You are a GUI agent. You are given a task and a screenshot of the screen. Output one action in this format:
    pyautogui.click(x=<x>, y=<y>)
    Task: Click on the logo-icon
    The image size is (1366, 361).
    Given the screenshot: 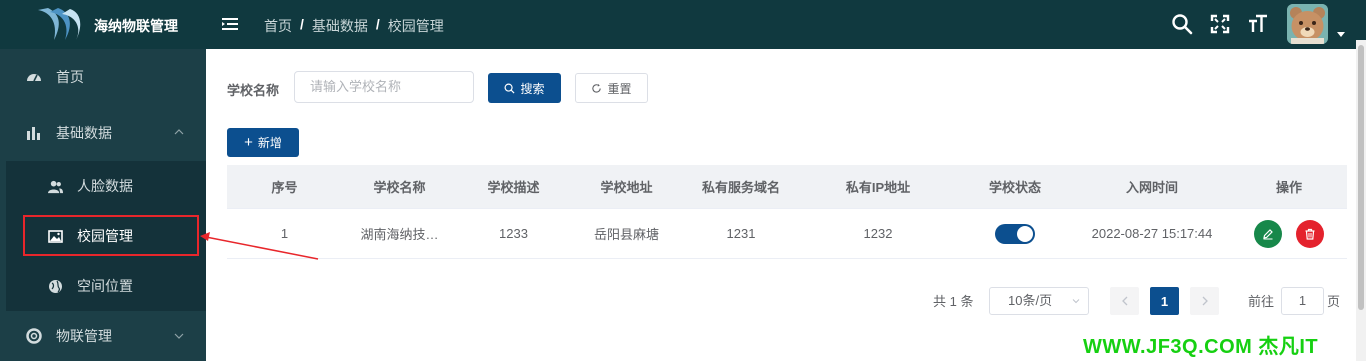 What is the action you would take?
    pyautogui.click(x=59, y=24)
    